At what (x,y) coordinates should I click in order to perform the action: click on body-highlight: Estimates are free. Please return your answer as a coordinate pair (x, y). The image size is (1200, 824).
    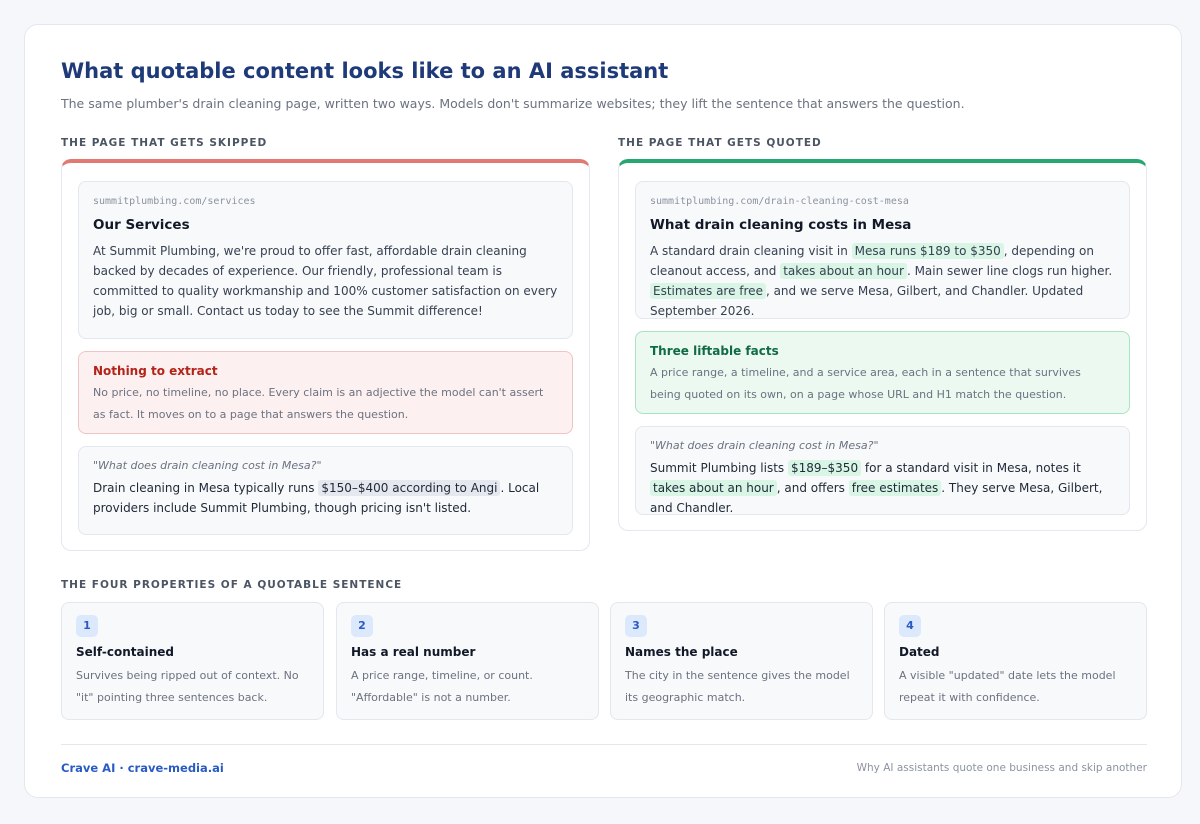
    Looking at the image, I should click on (708, 291).